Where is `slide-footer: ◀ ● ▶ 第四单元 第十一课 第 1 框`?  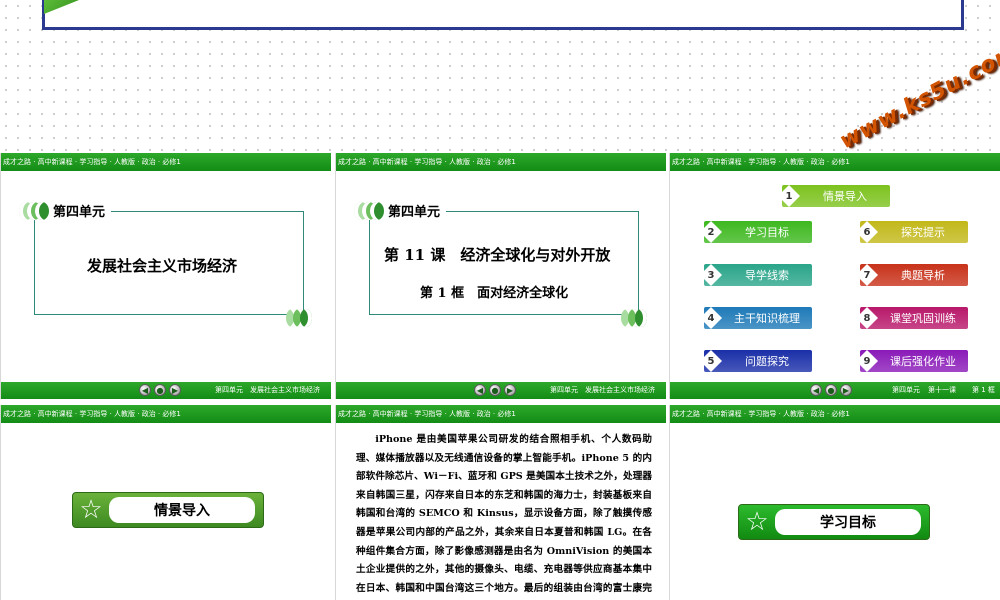 slide-footer: ◀ ● ▶ 第四单元 第十一课 第 1 框 is located at coordinates (835, 390).